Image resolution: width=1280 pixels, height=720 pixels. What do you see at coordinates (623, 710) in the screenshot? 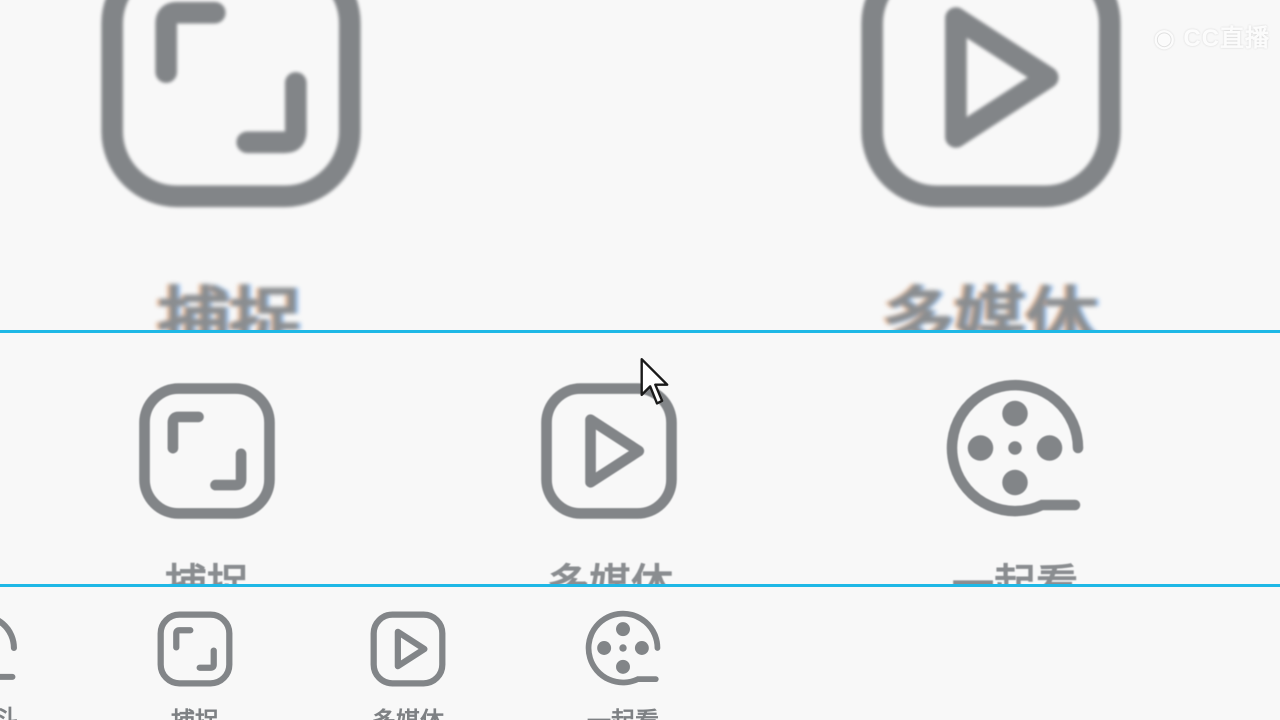
I see `watch-together-label: 一起看` at bounding box center [623, 710].